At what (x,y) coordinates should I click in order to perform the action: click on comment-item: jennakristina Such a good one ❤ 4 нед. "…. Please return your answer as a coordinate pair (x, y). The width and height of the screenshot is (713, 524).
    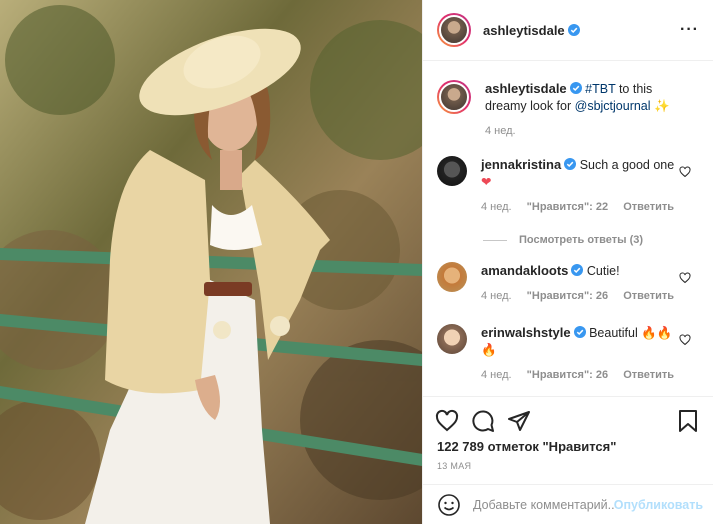
    Looking at the image, I should click on (568, 186).